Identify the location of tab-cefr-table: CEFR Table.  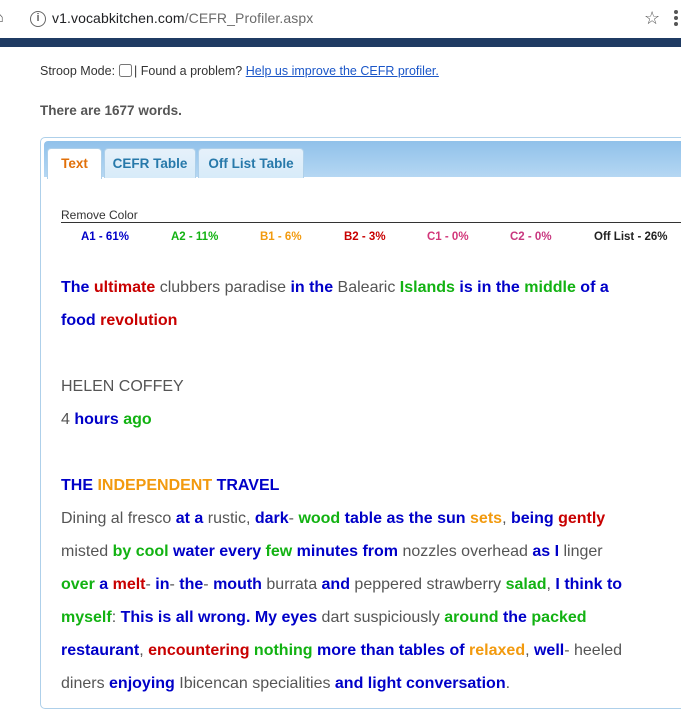
(150, 163).